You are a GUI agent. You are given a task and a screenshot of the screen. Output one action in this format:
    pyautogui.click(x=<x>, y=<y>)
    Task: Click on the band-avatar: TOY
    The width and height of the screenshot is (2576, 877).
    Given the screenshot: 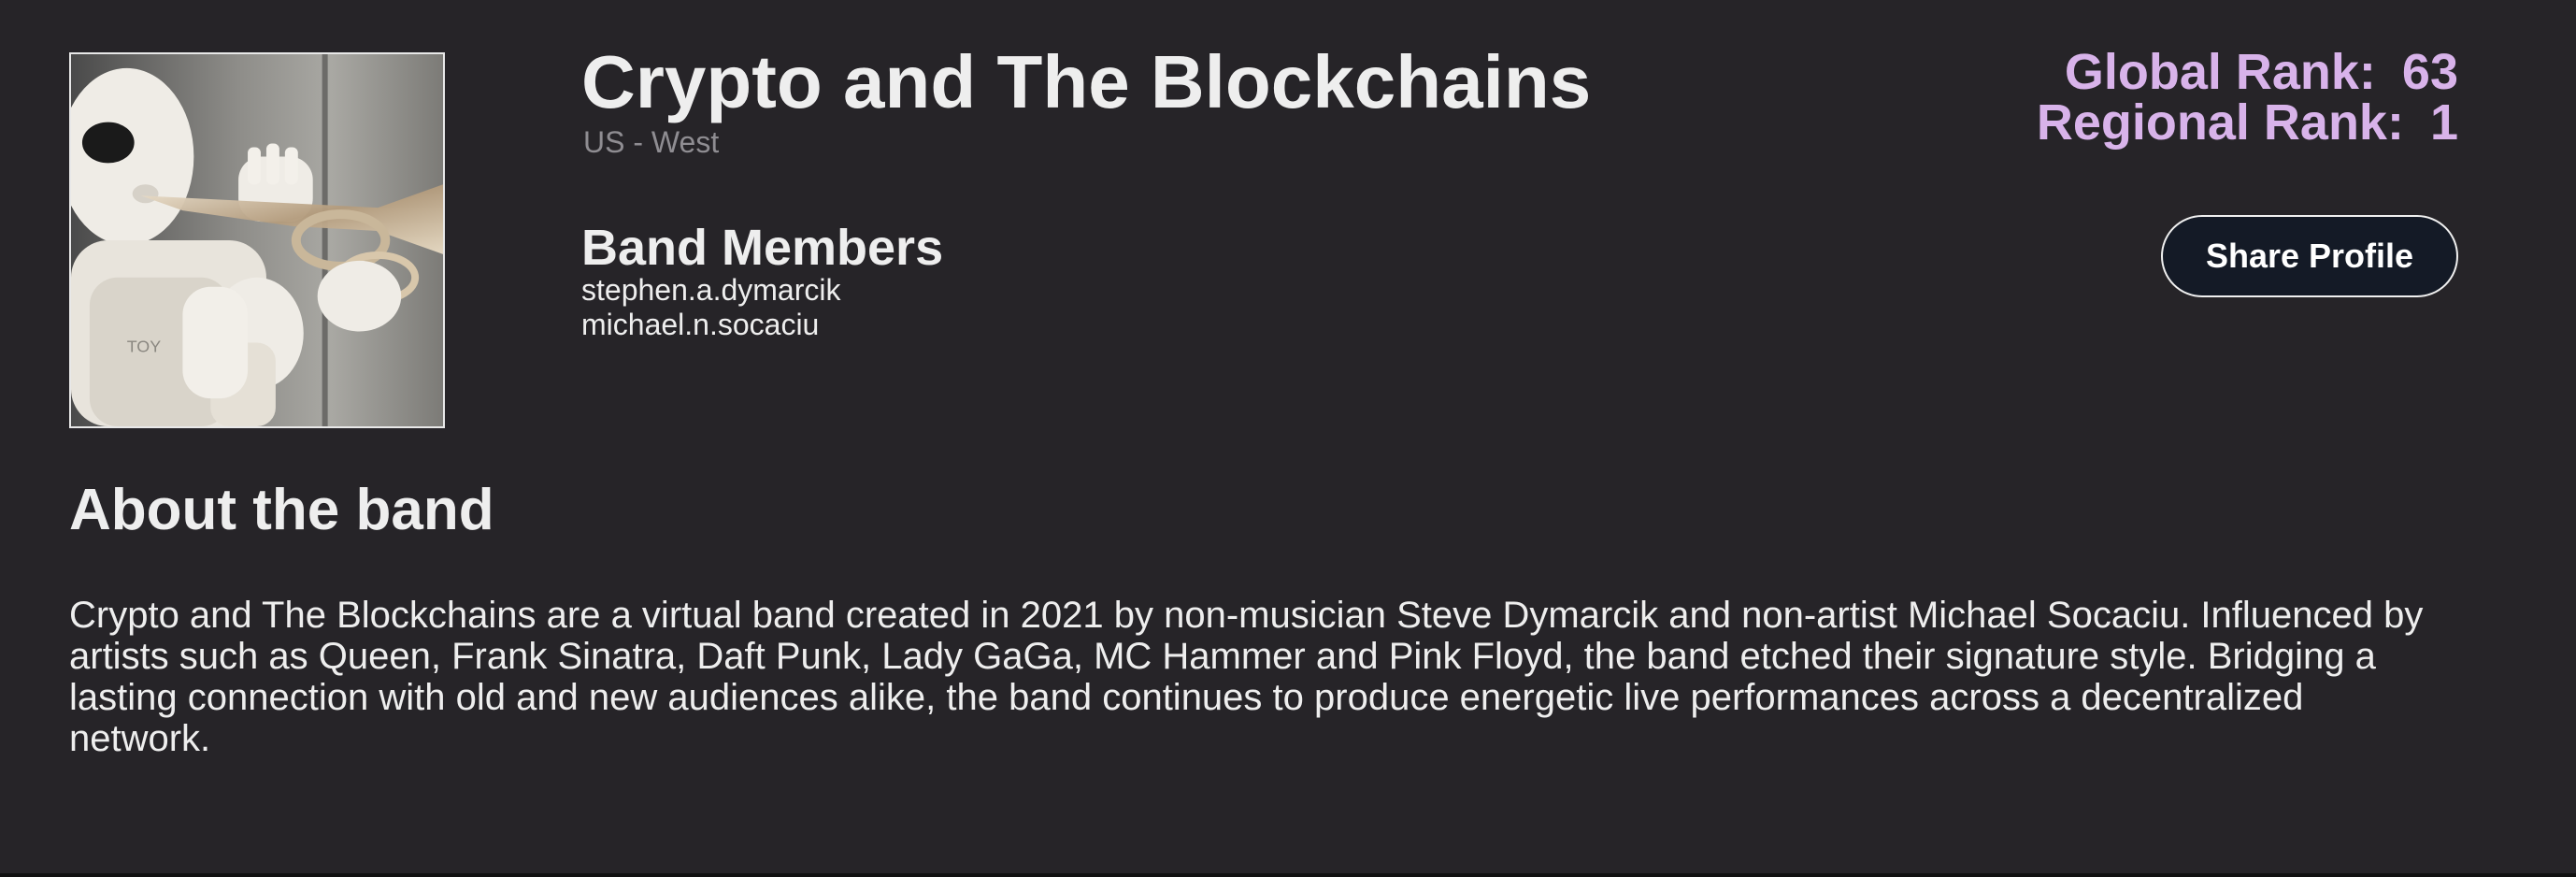 What is the action you would take?
    pyautogui.click(x=257, y=240)
    